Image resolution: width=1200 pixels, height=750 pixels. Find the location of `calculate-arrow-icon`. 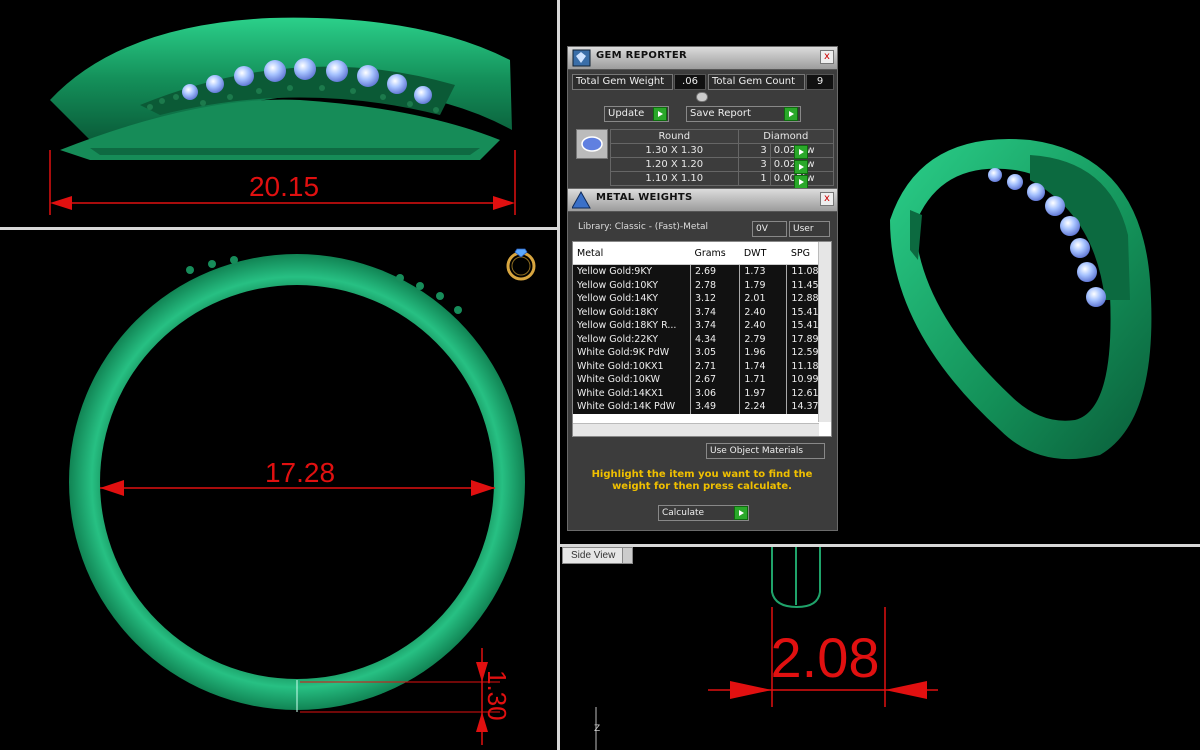

calculate-arrow-icon is located at coordinates (741, 513).